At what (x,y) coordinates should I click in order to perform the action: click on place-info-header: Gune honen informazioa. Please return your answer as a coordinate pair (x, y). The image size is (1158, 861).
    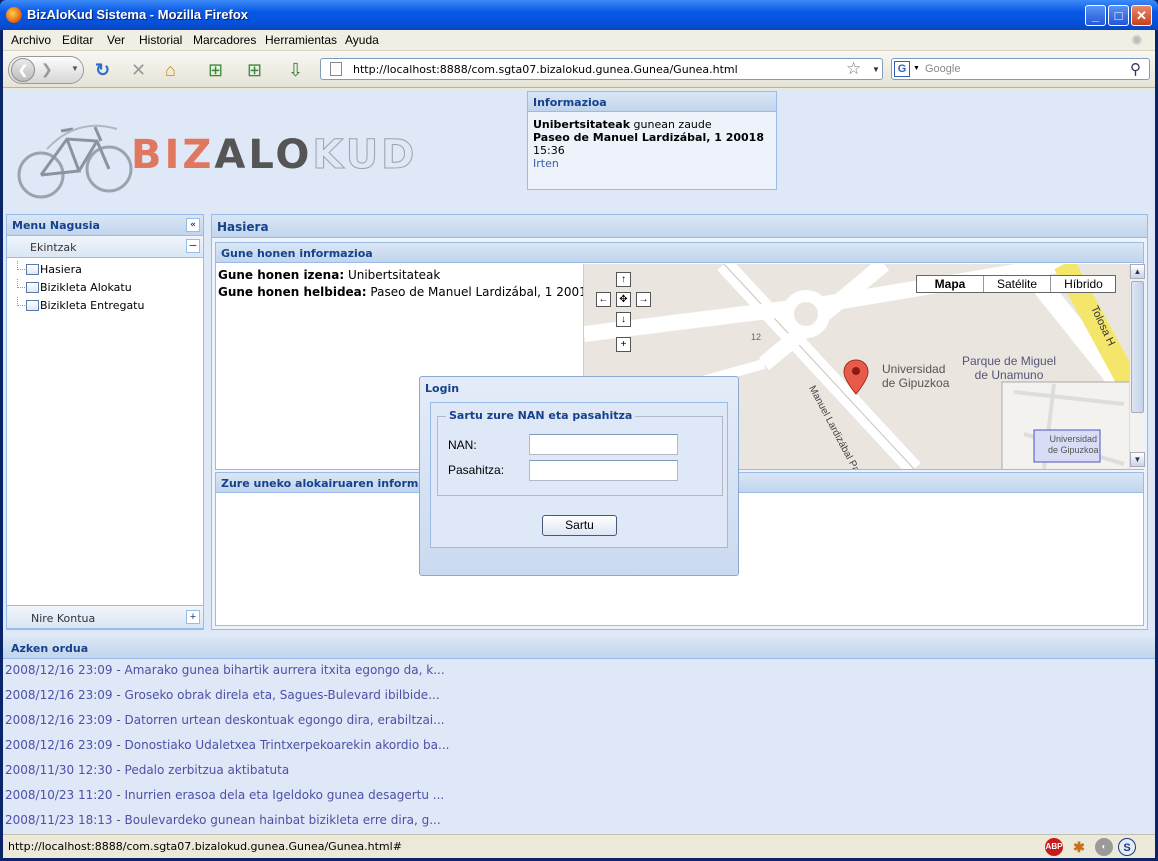
    Looking at the image, I should click on (679, 253).